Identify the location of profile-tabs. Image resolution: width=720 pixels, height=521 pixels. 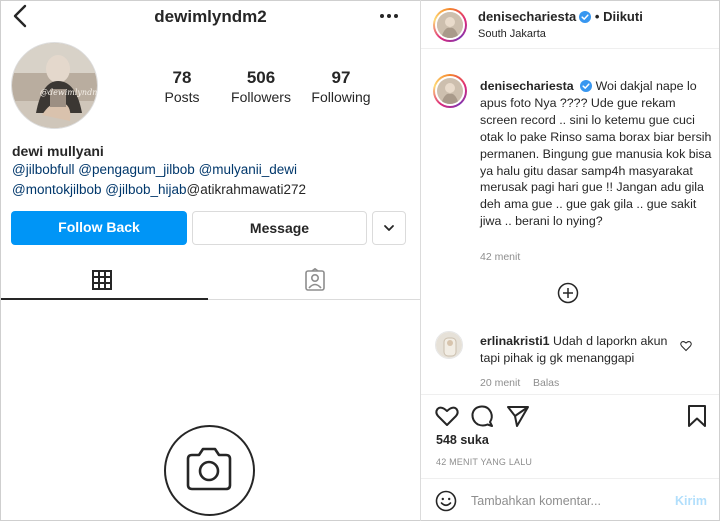
(210, 280).